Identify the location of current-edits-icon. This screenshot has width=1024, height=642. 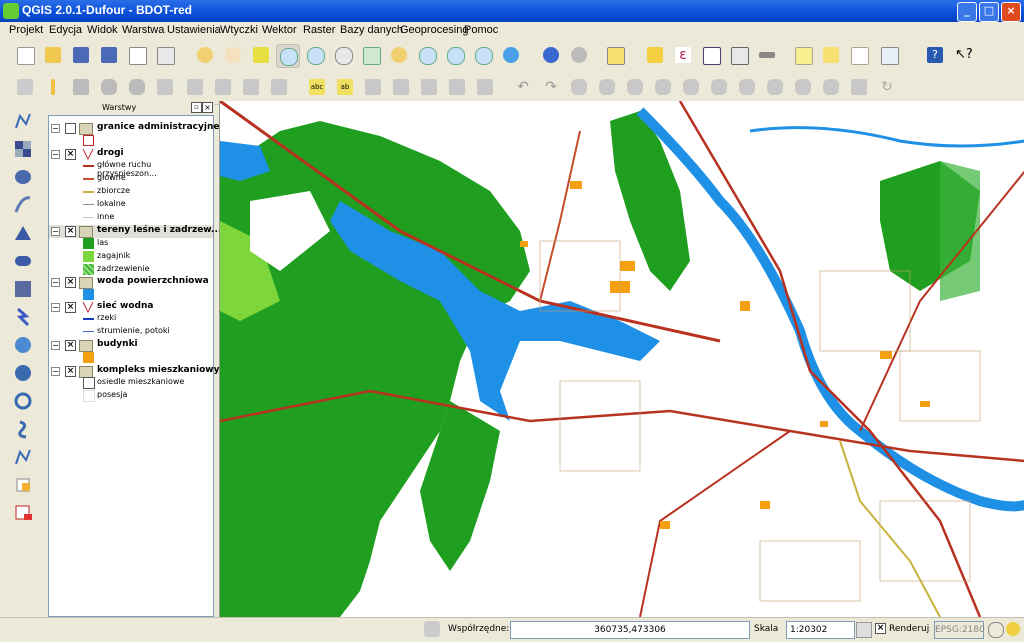
(25, 87).